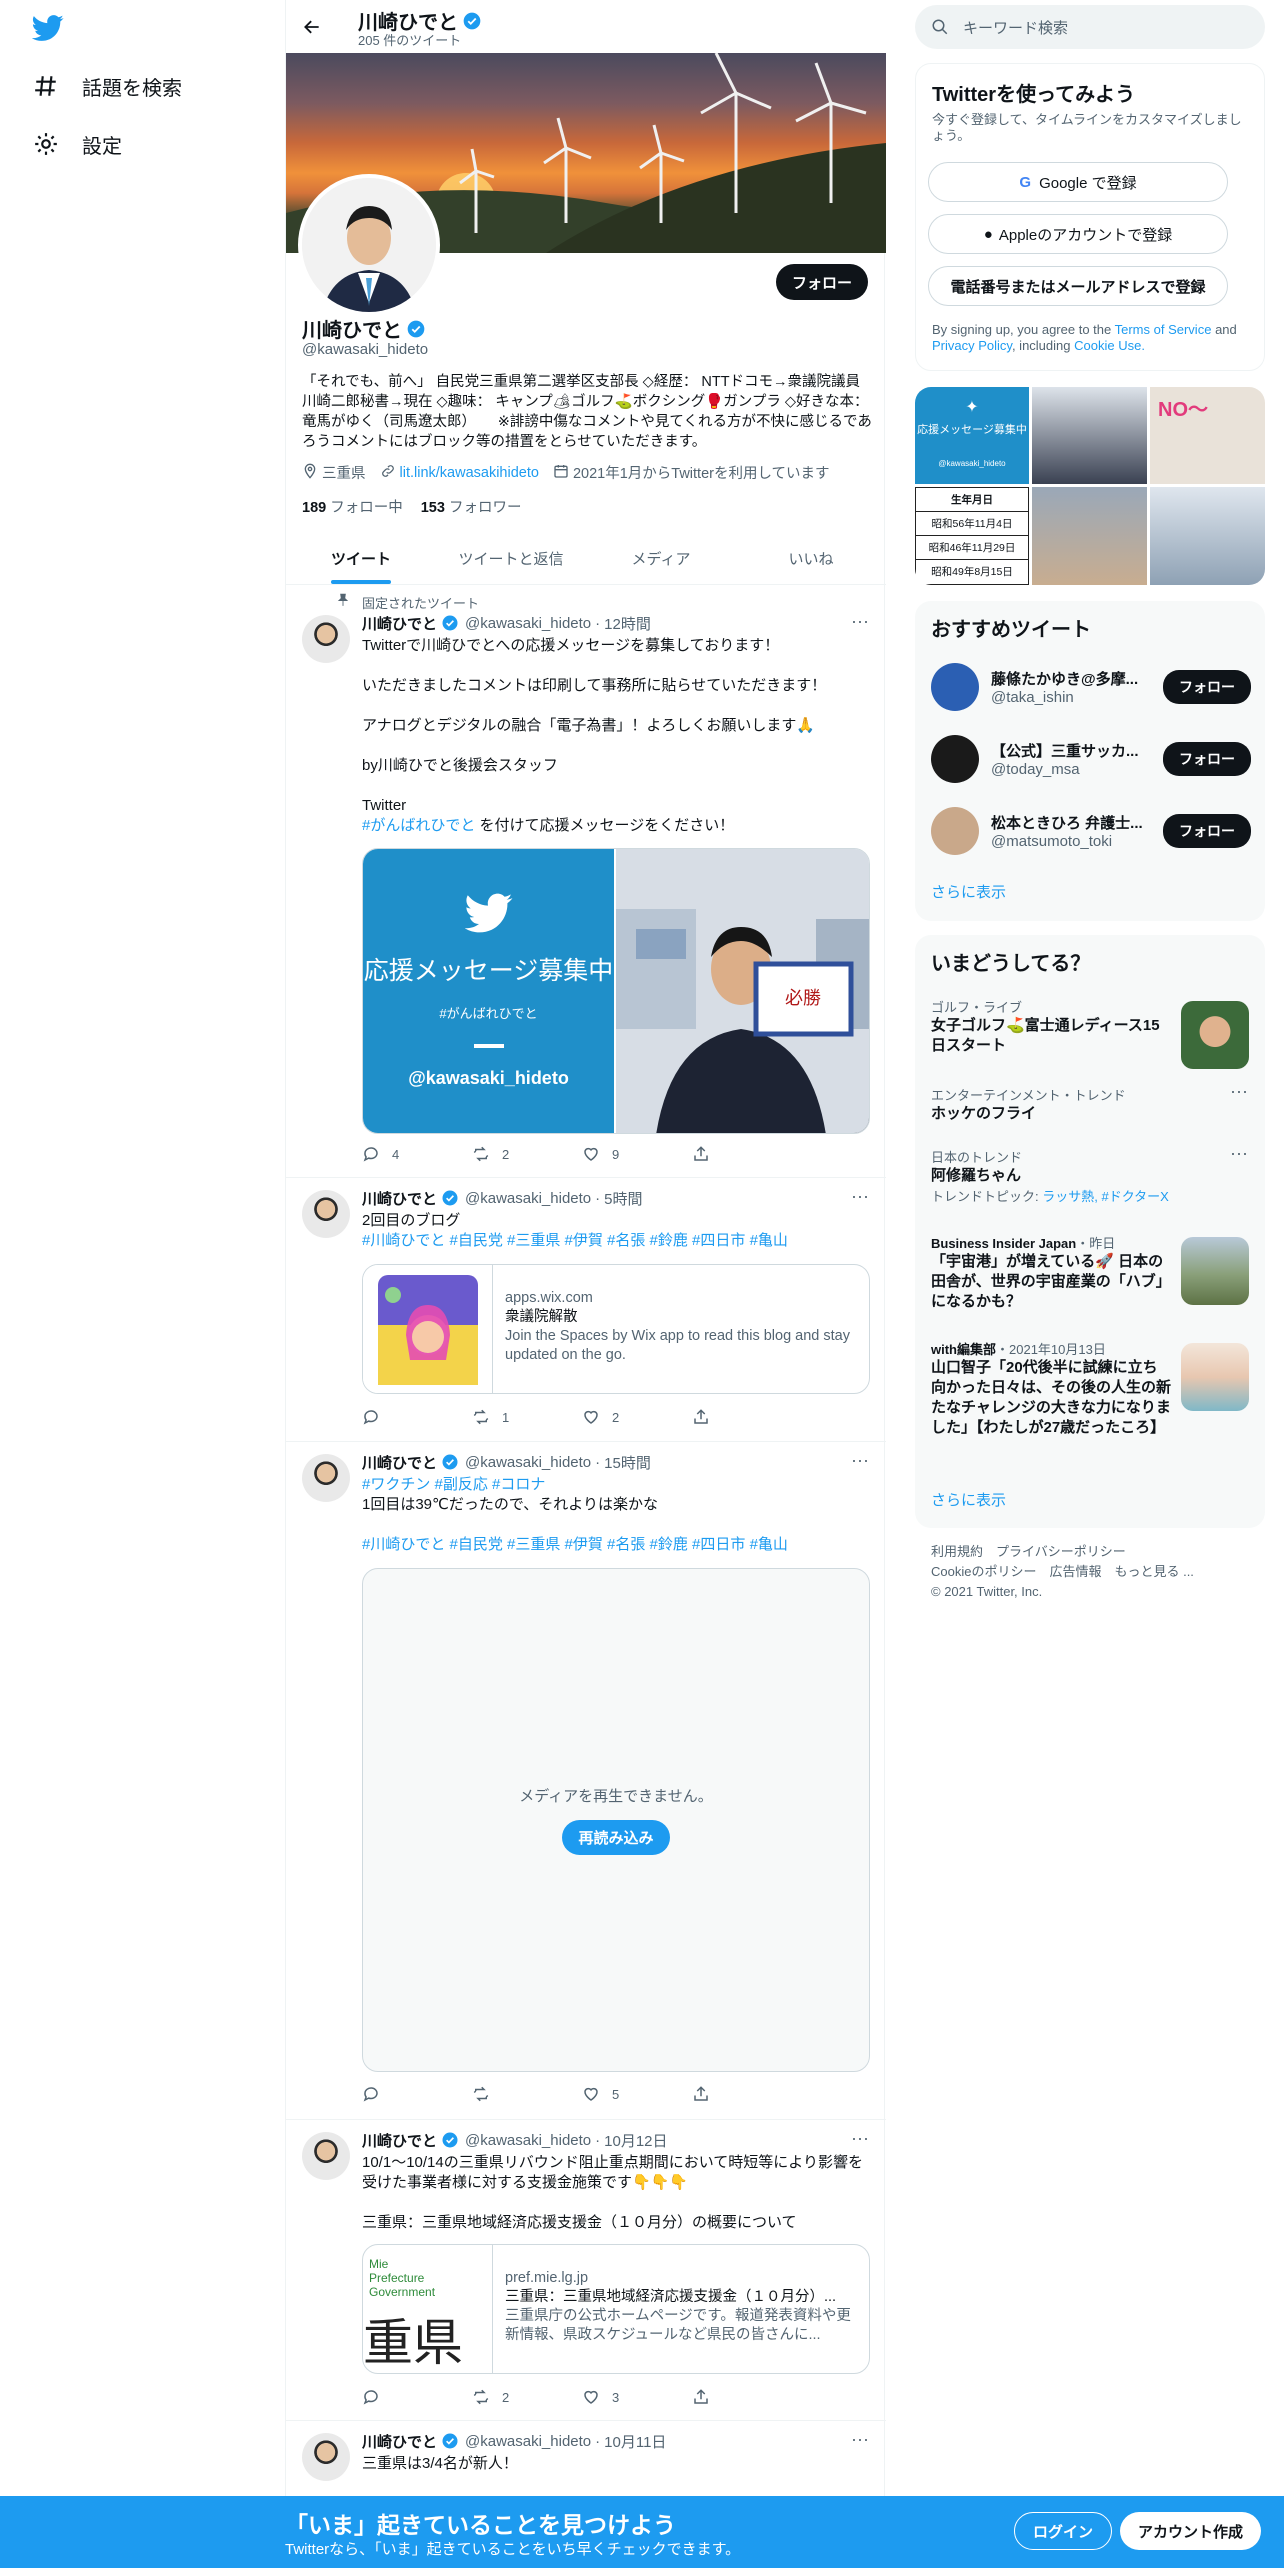 The height and width of the screenshot is (2568, 1284). What do you see at coordinates (1078, 286) in the screenshot?
I see `phone-signup-button: 電話番号またはメールアドレスで登録` at bounding box center [1078, 286].